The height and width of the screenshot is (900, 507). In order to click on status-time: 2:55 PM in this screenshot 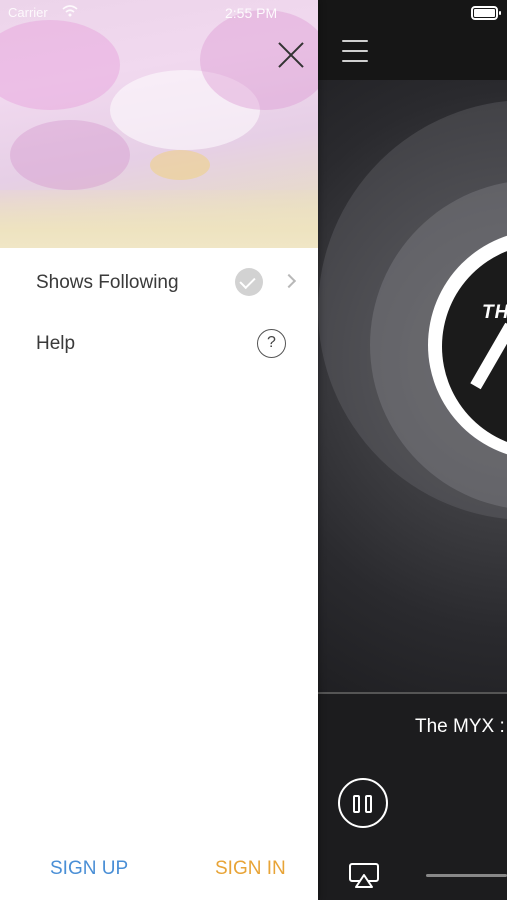, I will do `click(251, 13)`.